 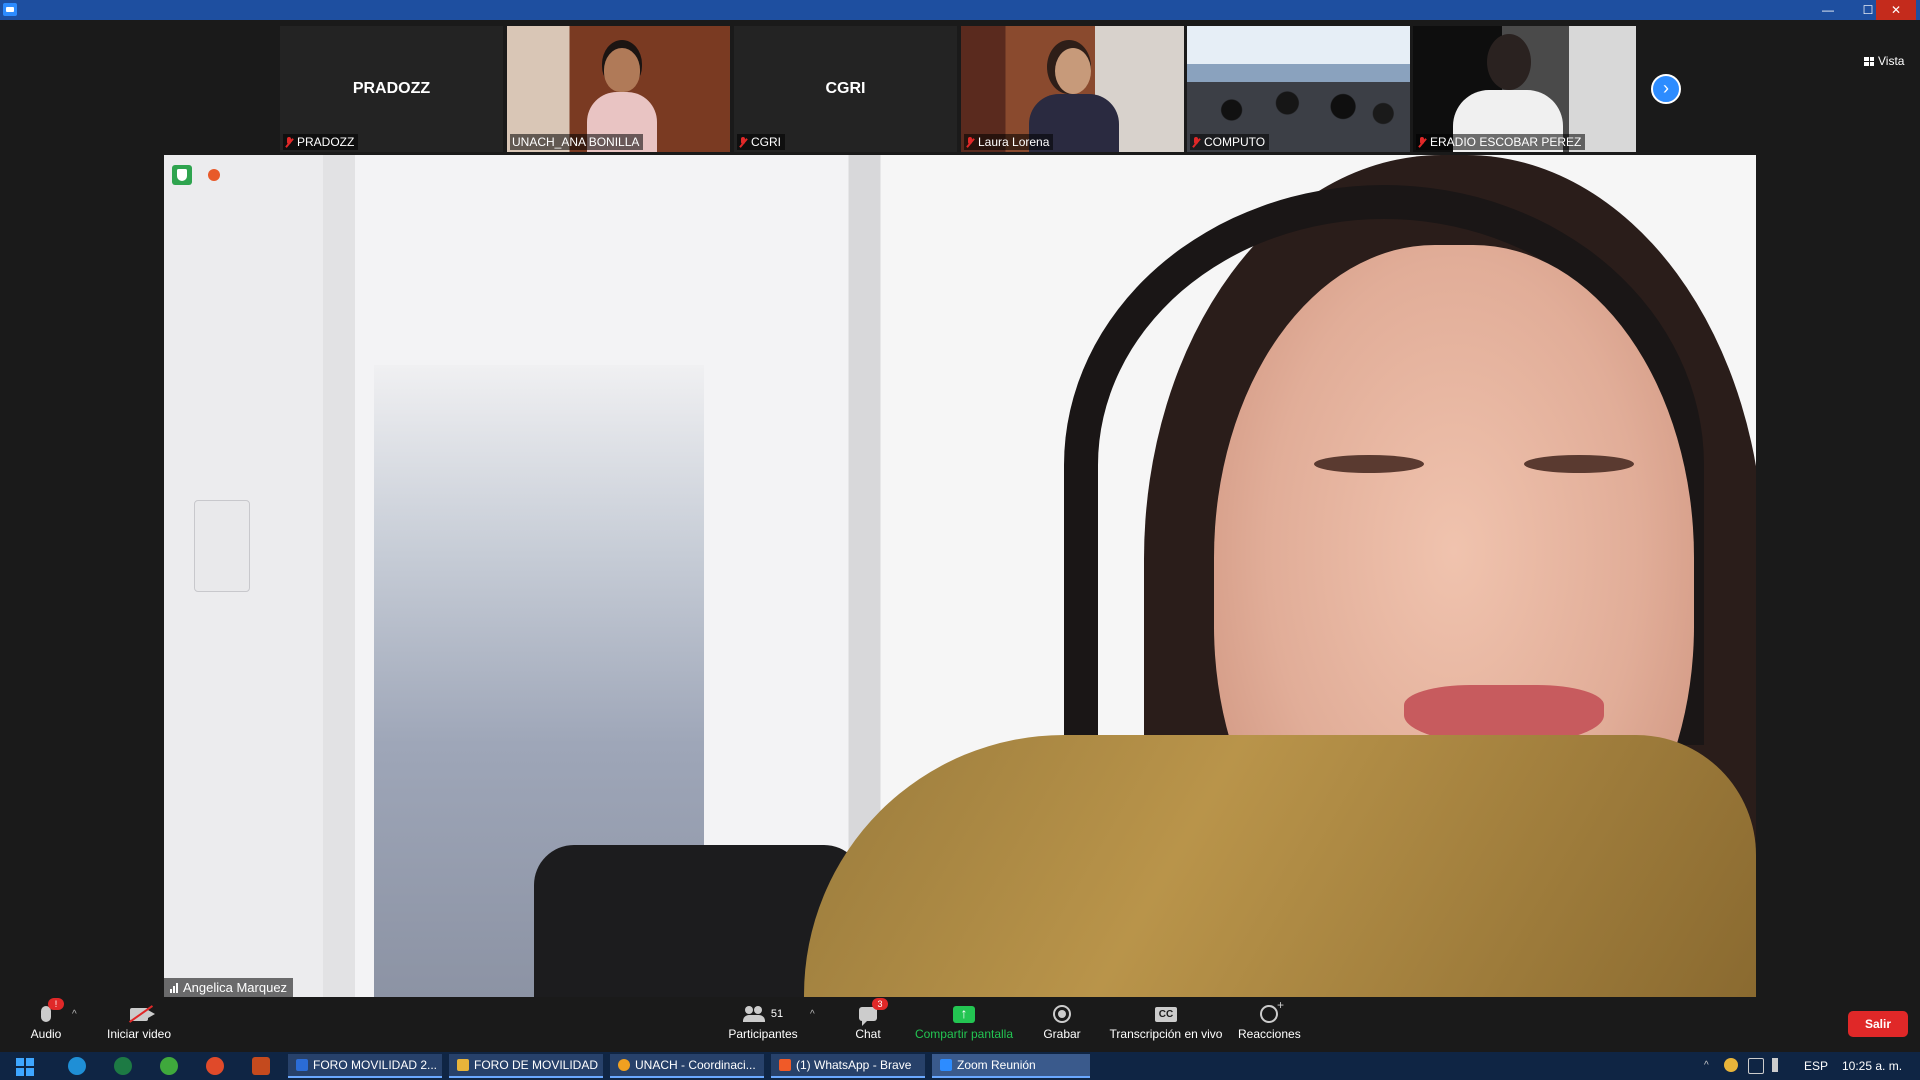 I want to click on windows-start-icon, so click(x=25, y=1067).